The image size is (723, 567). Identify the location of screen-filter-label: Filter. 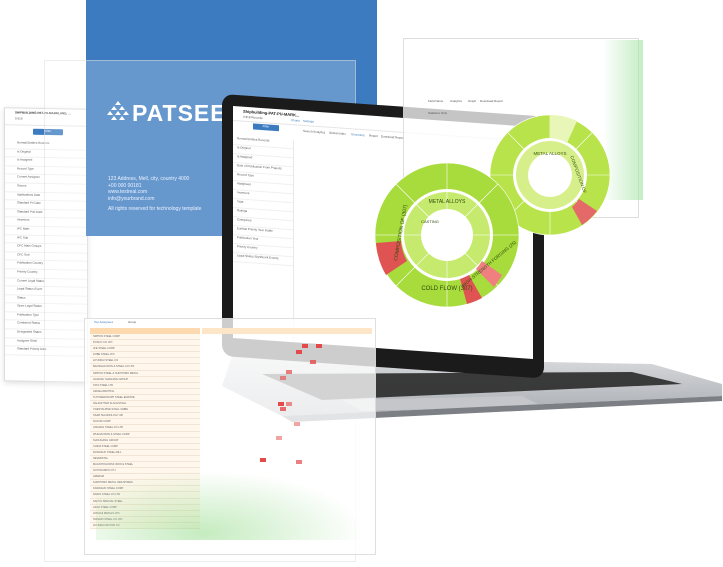
(266, 126).